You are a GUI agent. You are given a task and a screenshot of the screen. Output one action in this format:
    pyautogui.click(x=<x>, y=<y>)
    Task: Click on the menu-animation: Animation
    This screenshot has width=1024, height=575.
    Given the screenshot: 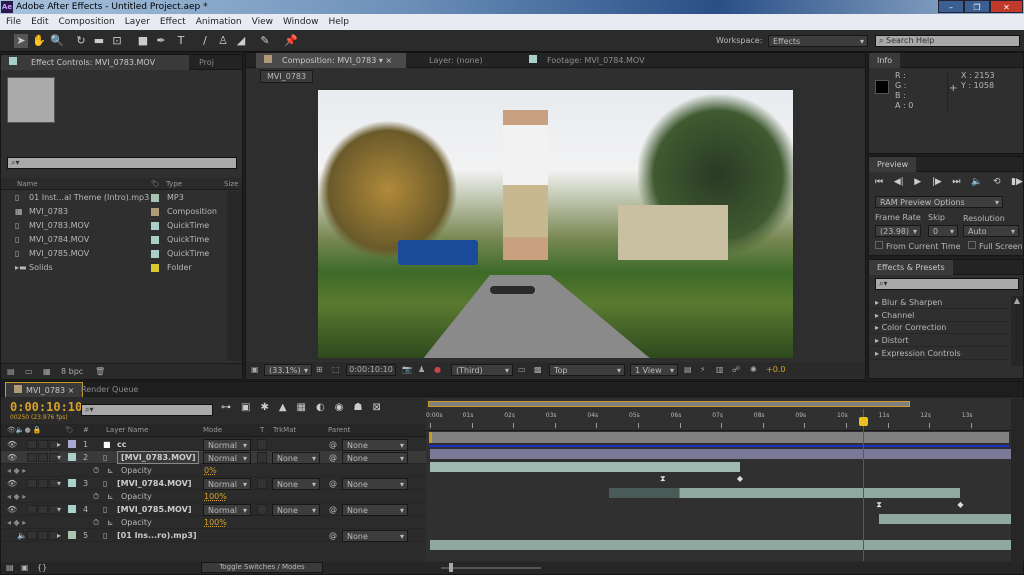 What is the action you would take?
    pyautogui.click(x=219, y=22)
    